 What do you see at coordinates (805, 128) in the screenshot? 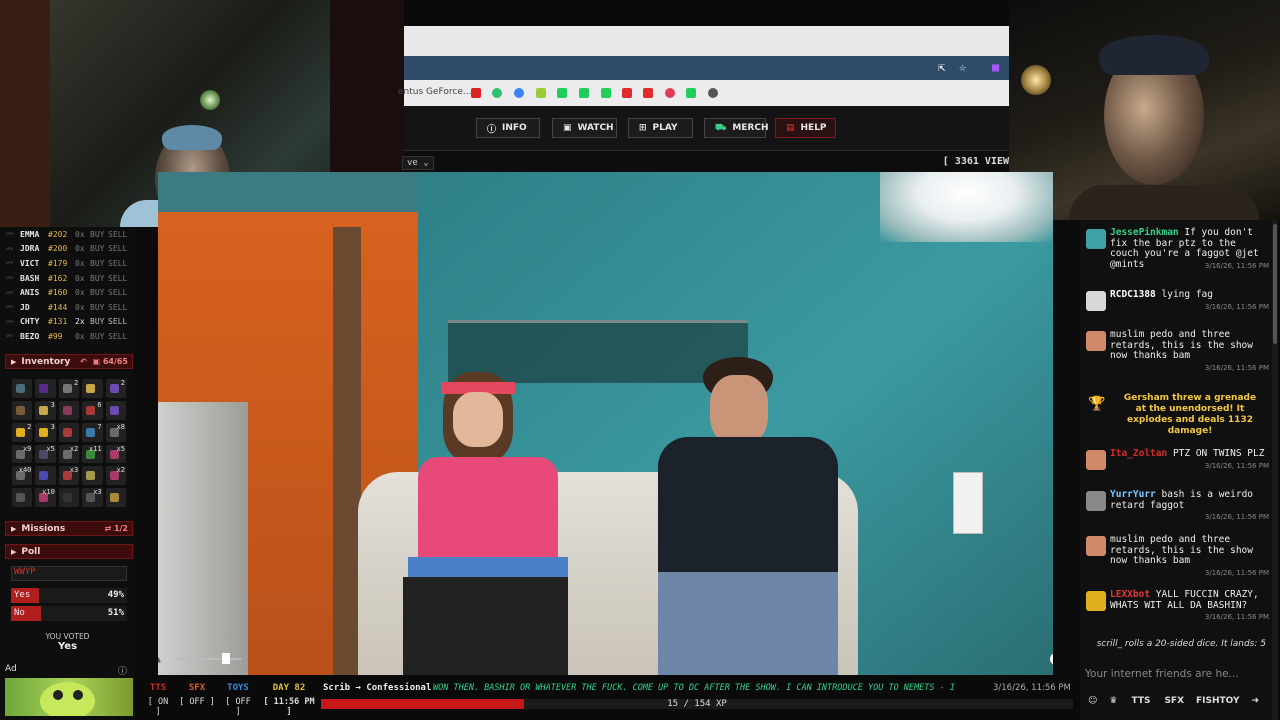
I see `nav-help-button: ▤ HELP` at bounding box center [805, 128].